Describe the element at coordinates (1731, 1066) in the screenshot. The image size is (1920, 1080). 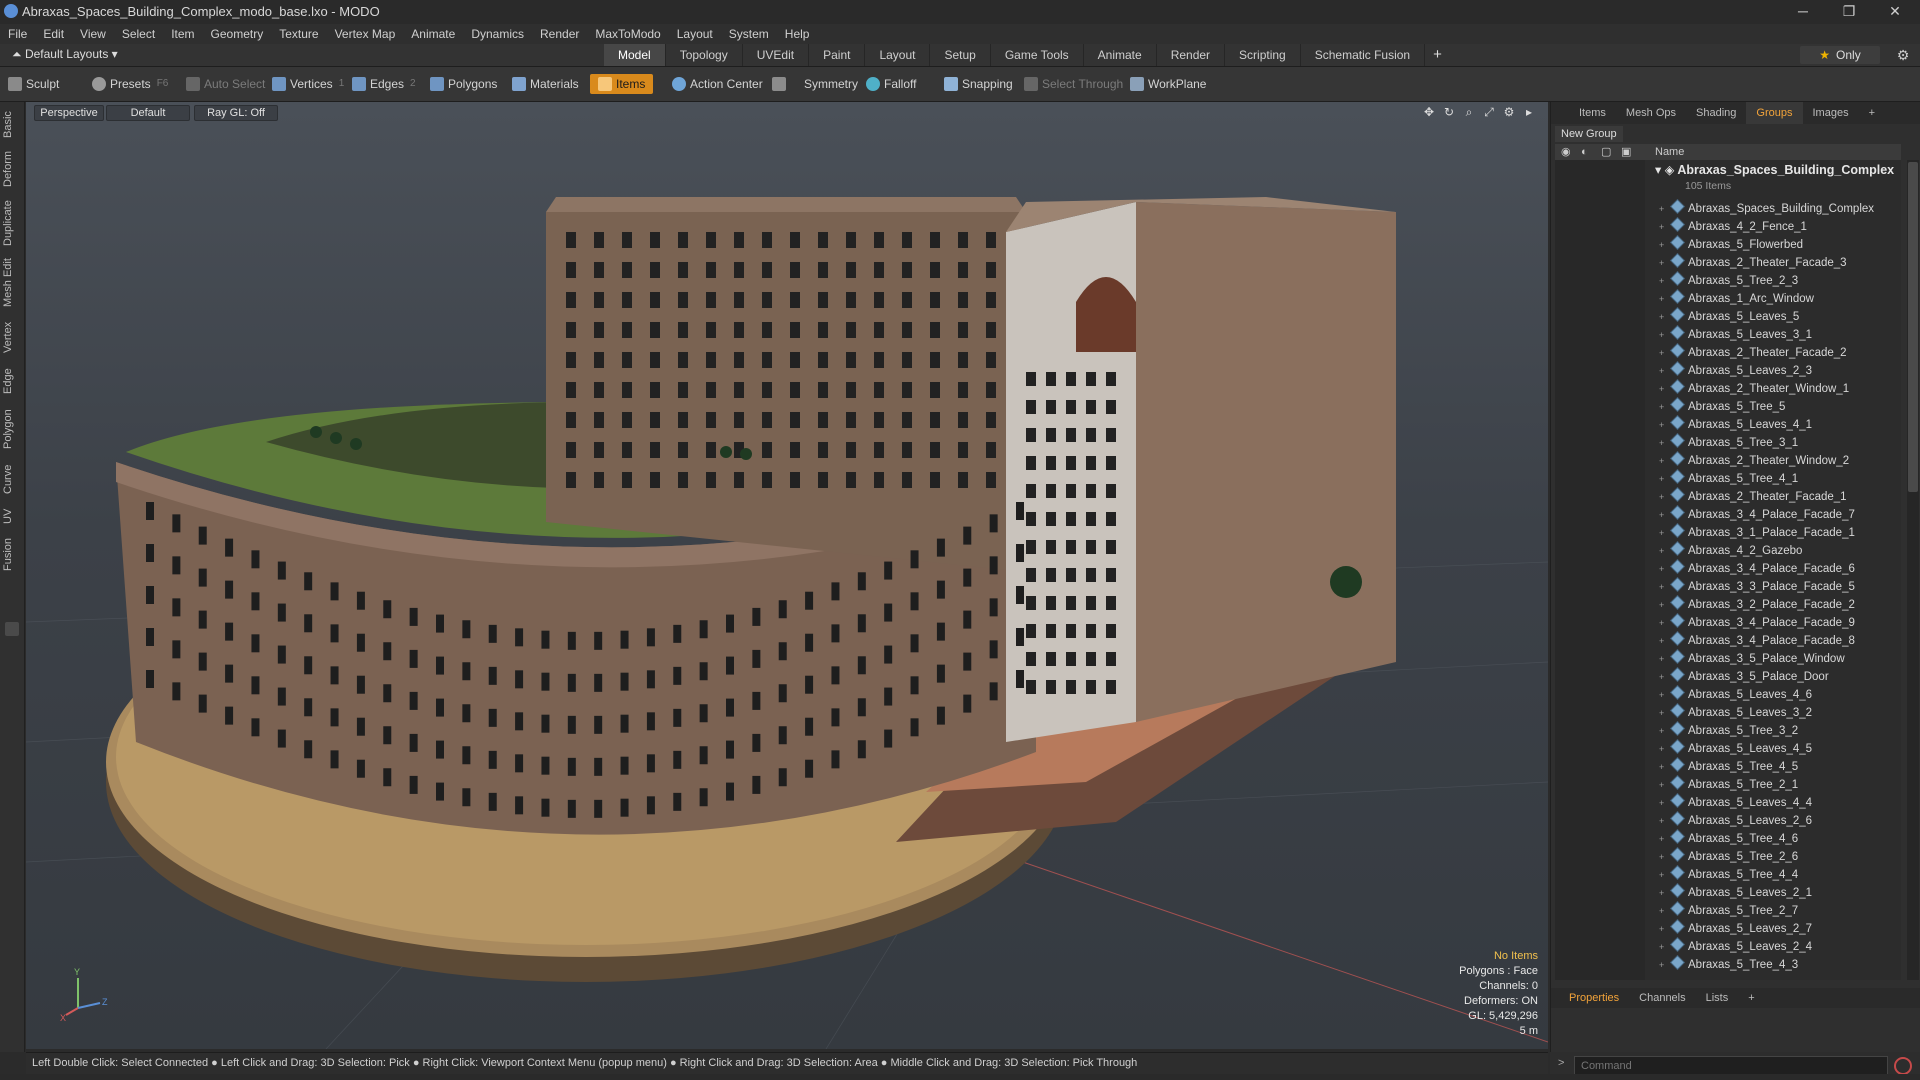
I see `command-input` at that location.